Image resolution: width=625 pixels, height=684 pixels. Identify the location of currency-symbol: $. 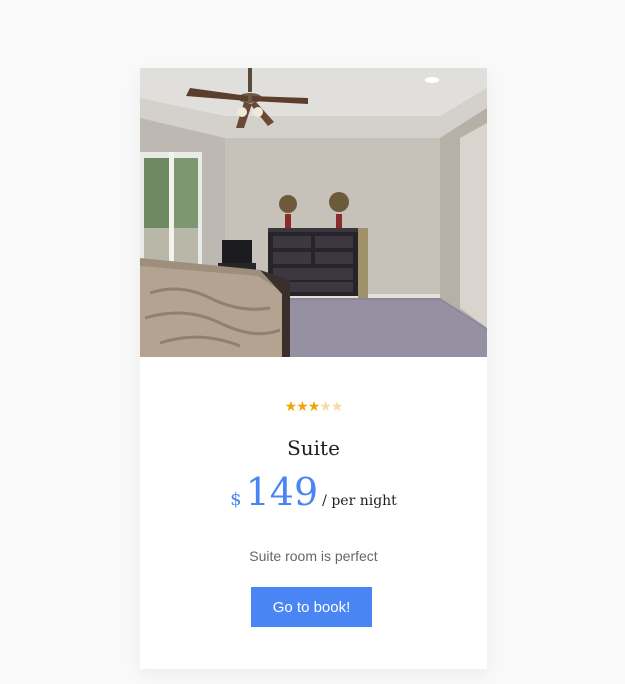
(236, 499).